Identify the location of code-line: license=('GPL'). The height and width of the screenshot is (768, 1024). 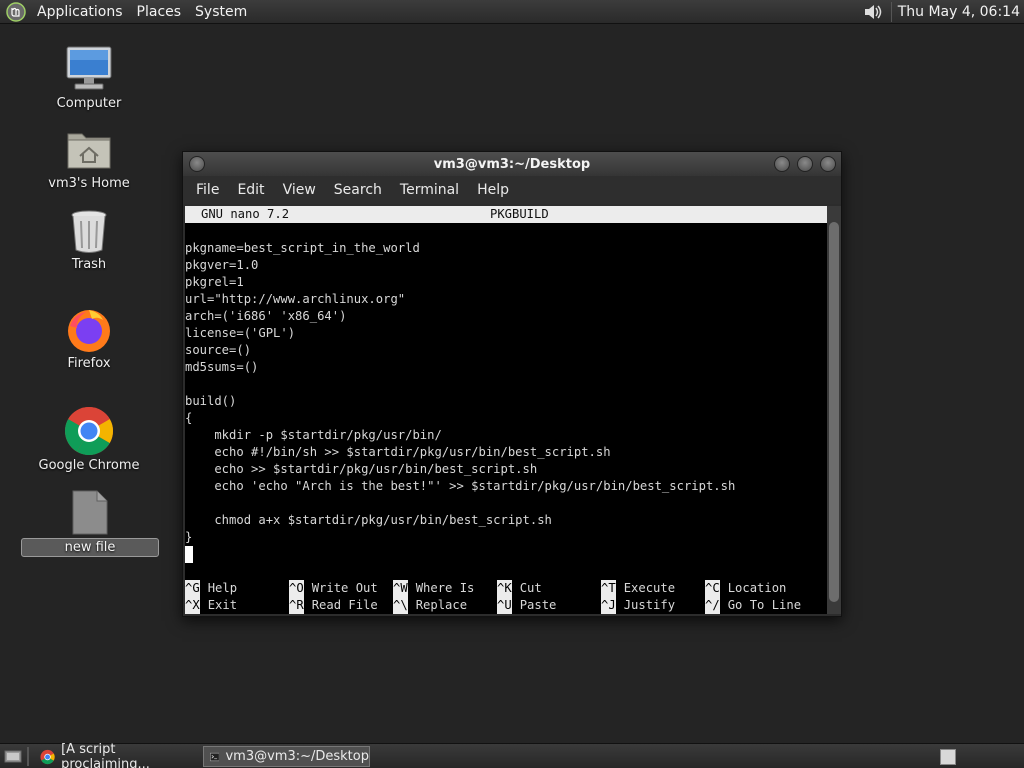
(240, 333).